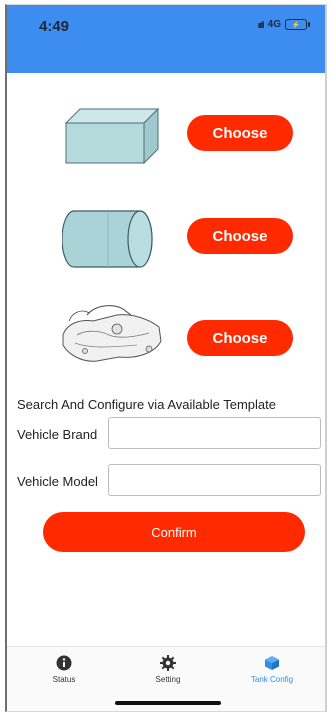  I want to click on tab-bar: Status Setting Tank Config, so click(166, 678).